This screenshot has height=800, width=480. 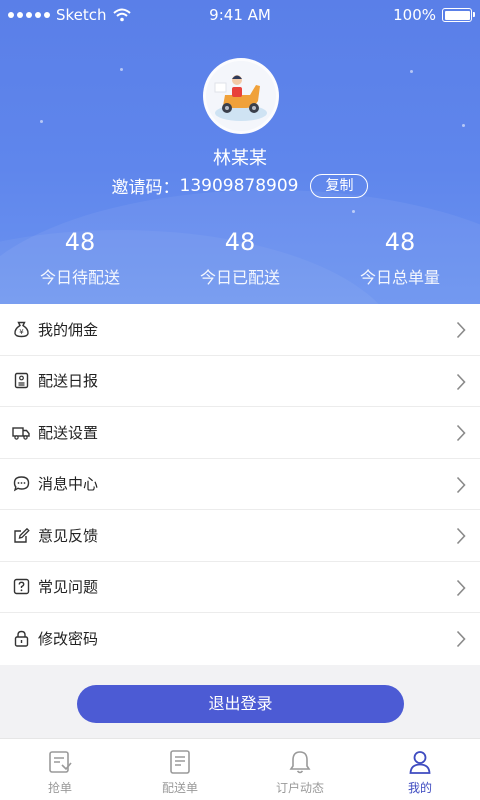 What do you see at coordinates (458, 15) in the screenshot?
I see `battery-icon` at bounding box center [458, 15].